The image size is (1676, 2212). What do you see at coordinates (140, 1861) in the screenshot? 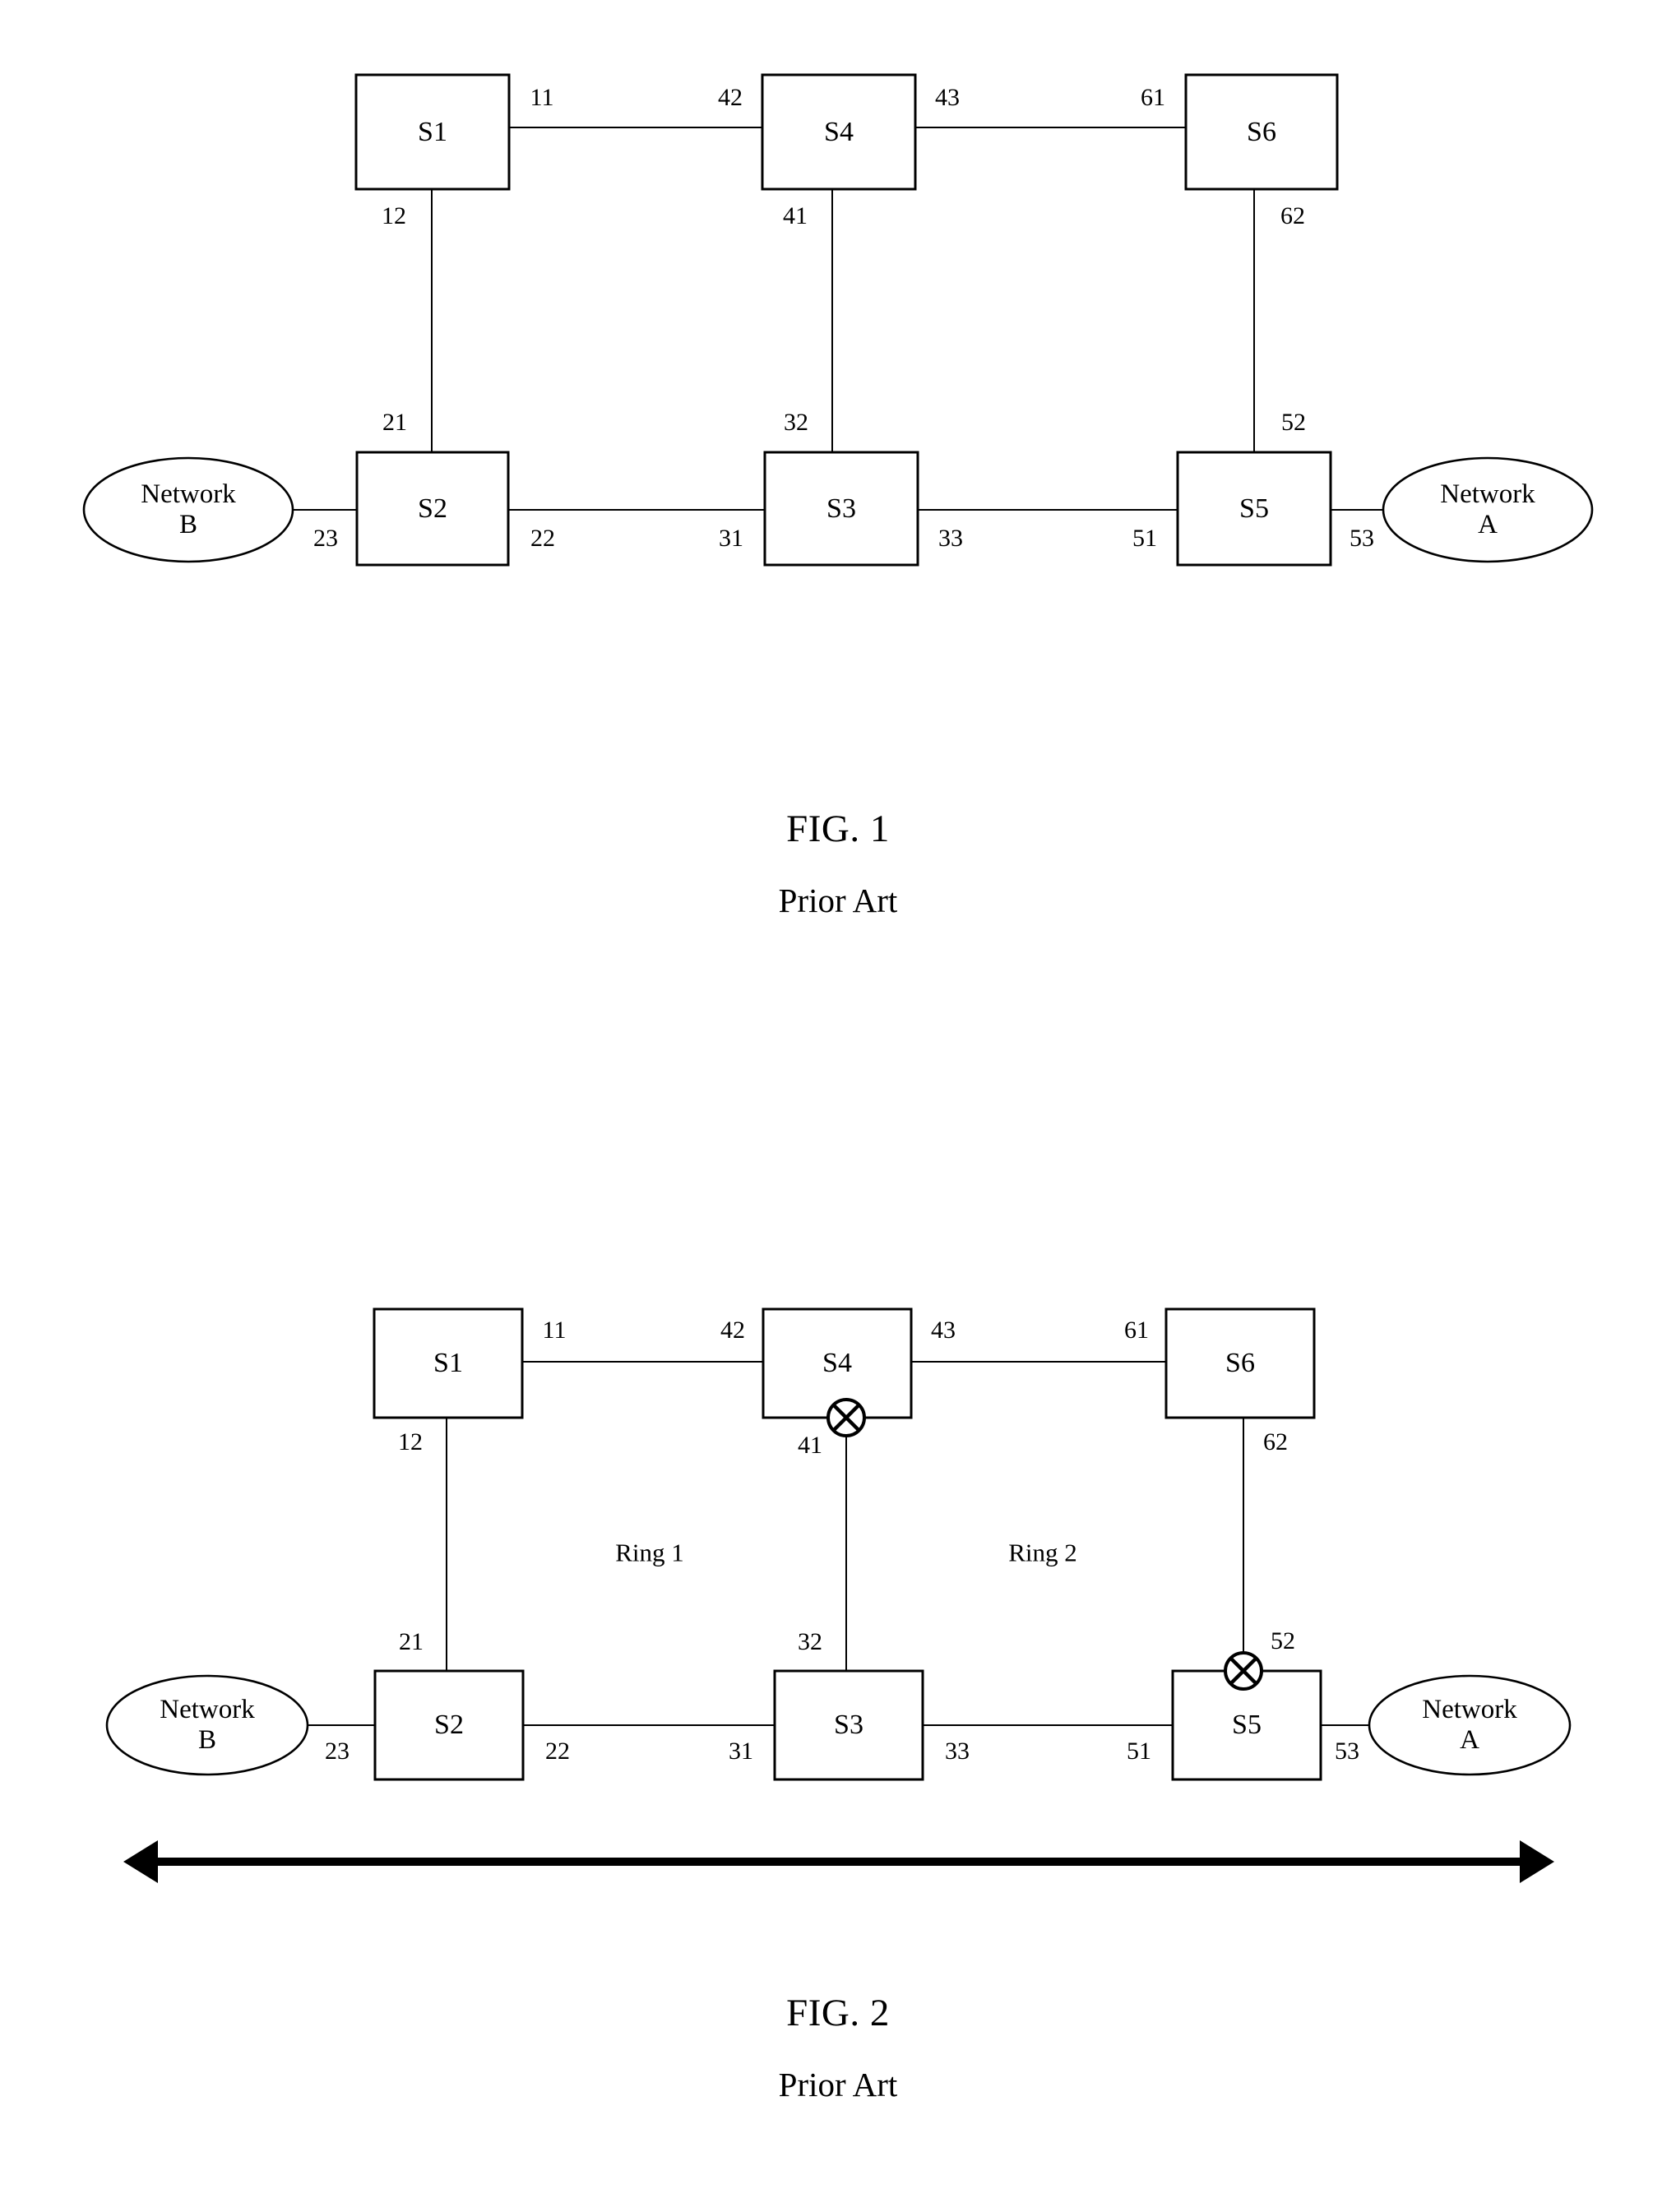
I see `arrow-head-left` at bounding box center [140, 1861].